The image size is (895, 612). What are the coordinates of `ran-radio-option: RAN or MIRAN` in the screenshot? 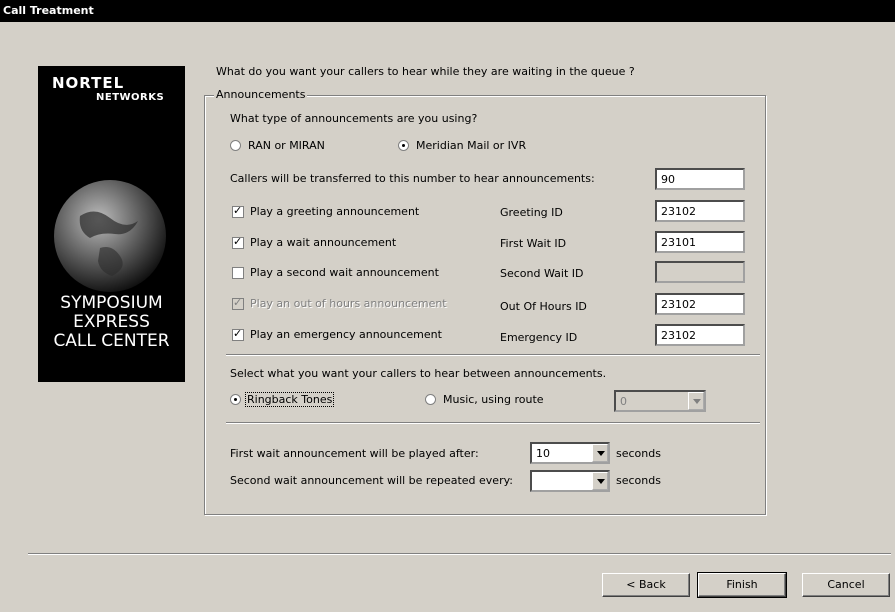 It's located at (300, 146).